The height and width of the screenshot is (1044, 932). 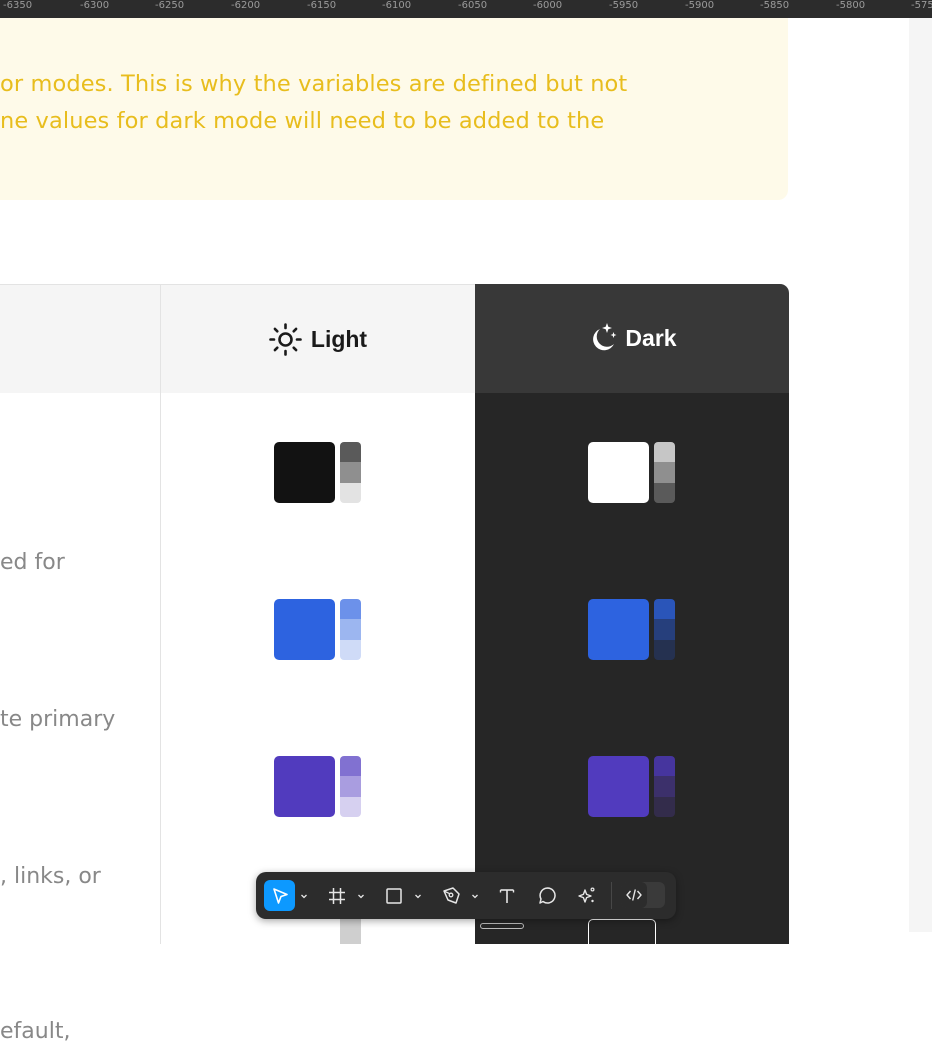 What do you see at coordinates (32, 562) in the screenshot?
I see `row-description: ed for` at bounding box center [32, 562].